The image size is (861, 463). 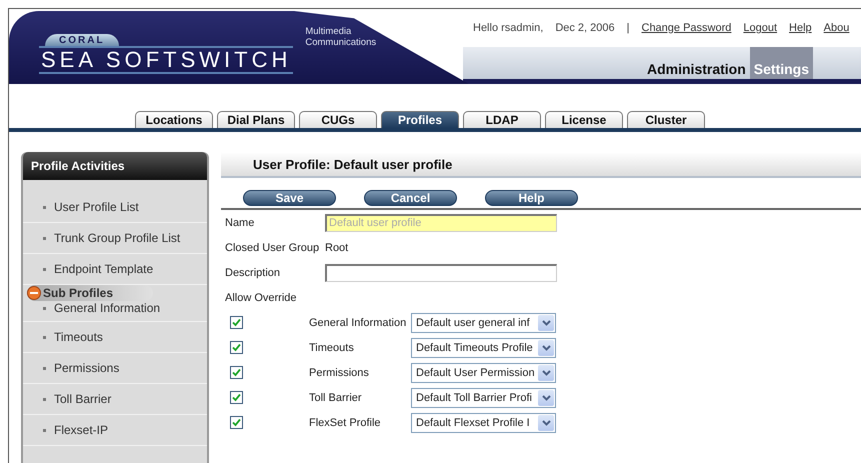 I want to click on action-button: Save, so click(x=289, y=198).